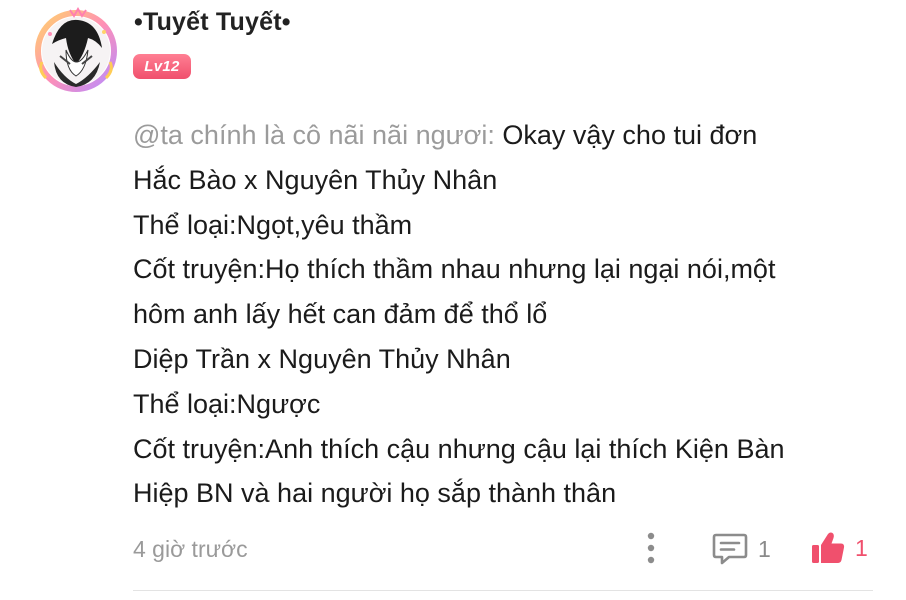 The height and width of the screenshot is (600, 906). I want to click on comment-line: Hắc Bào x Nguyên Thủy Nhân, so click(315, 179).